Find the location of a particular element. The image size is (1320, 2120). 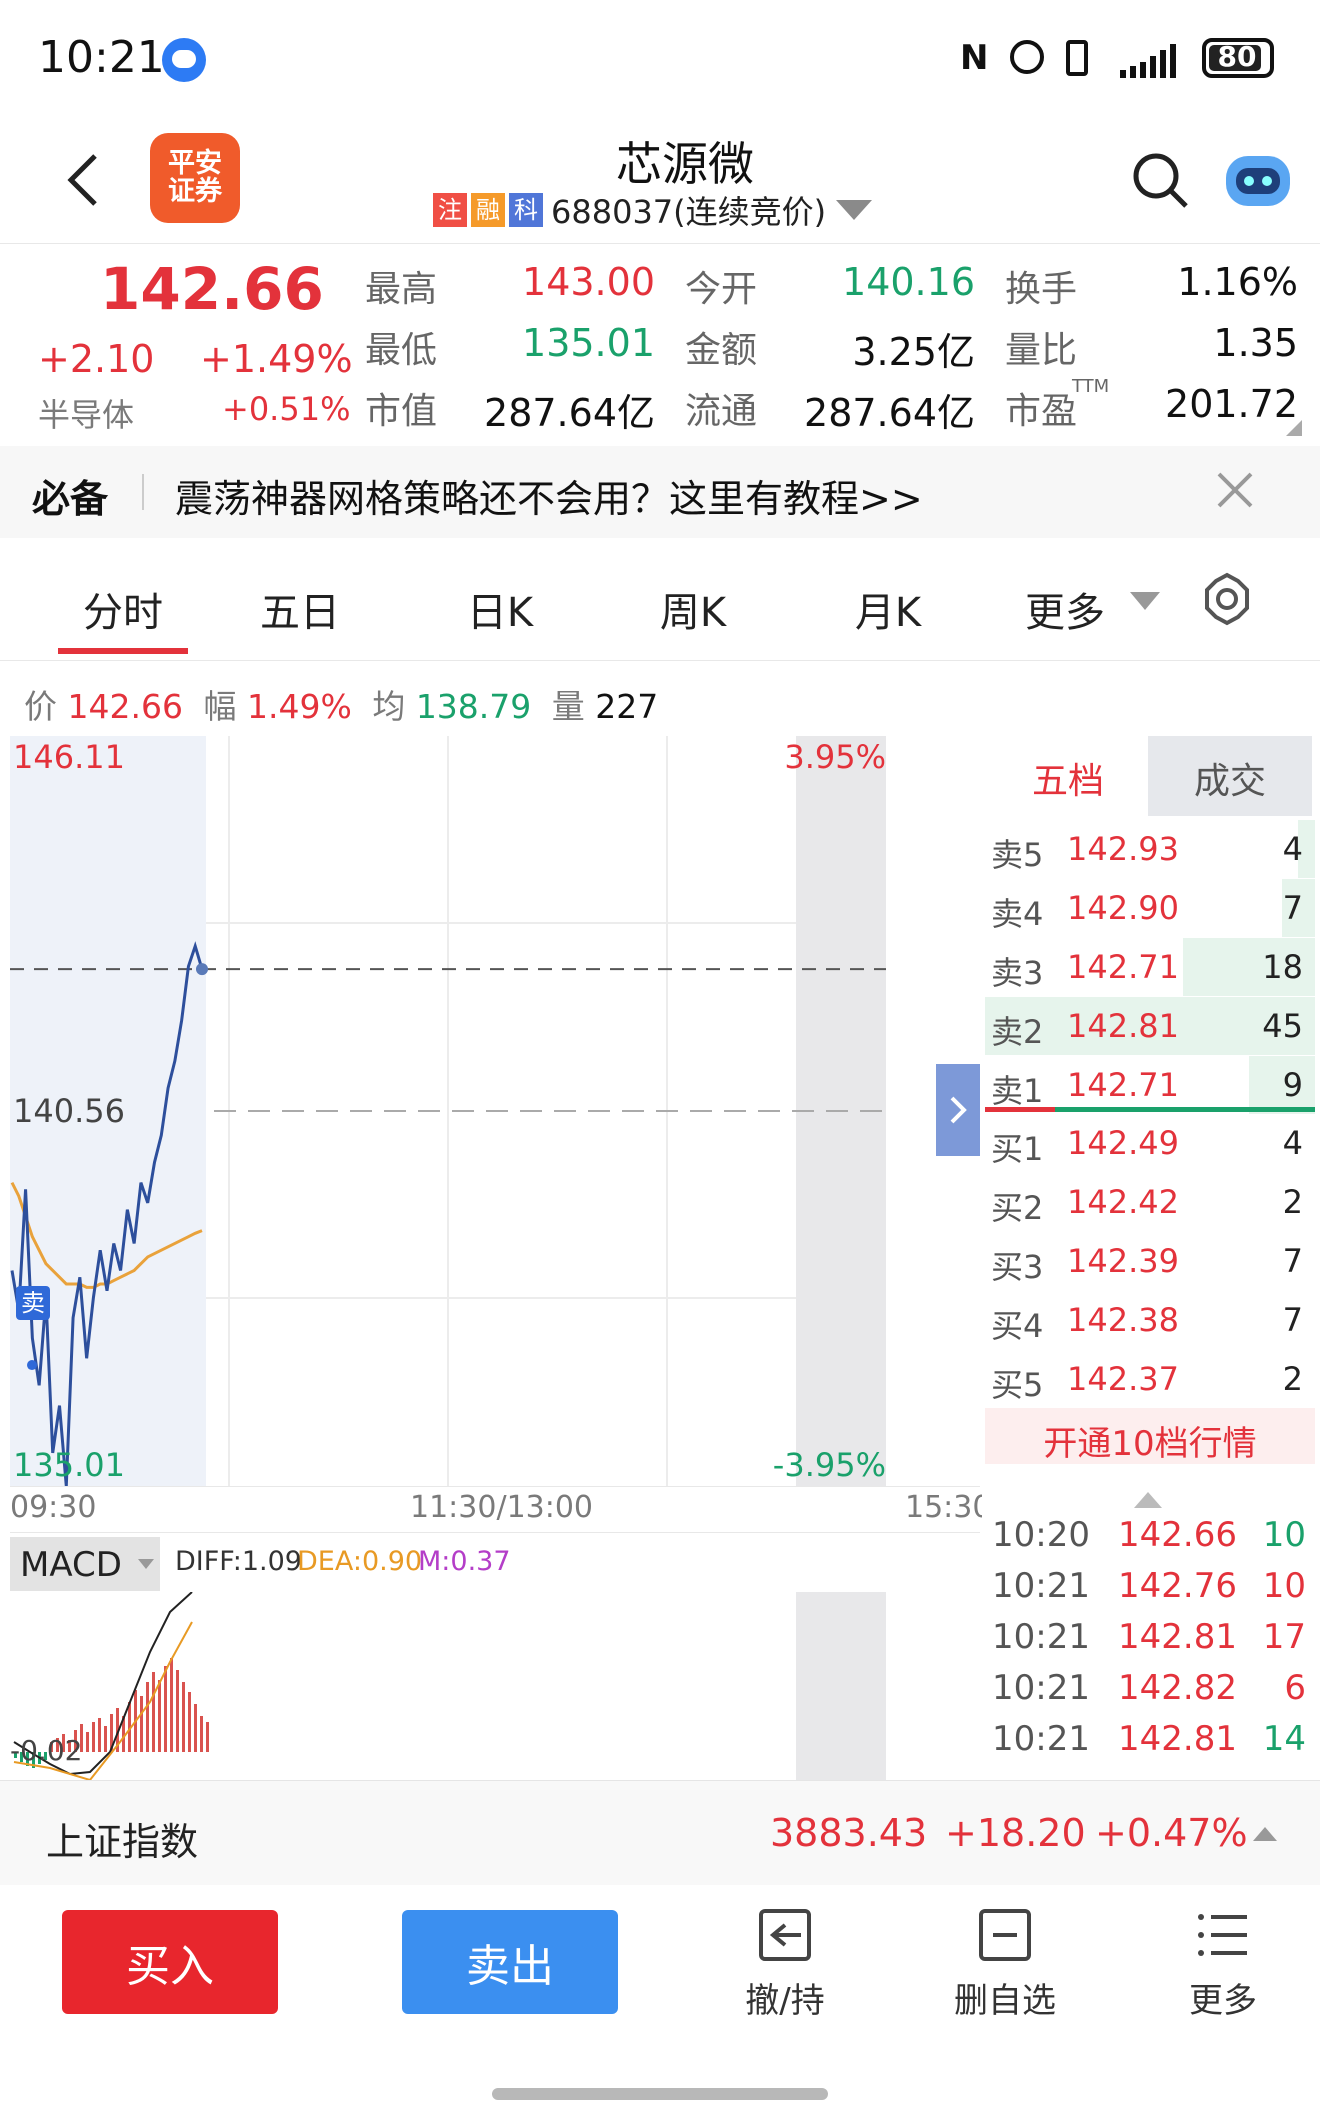

y-axis-mid-label: 140.56 is located at coordinates (69, 1111).